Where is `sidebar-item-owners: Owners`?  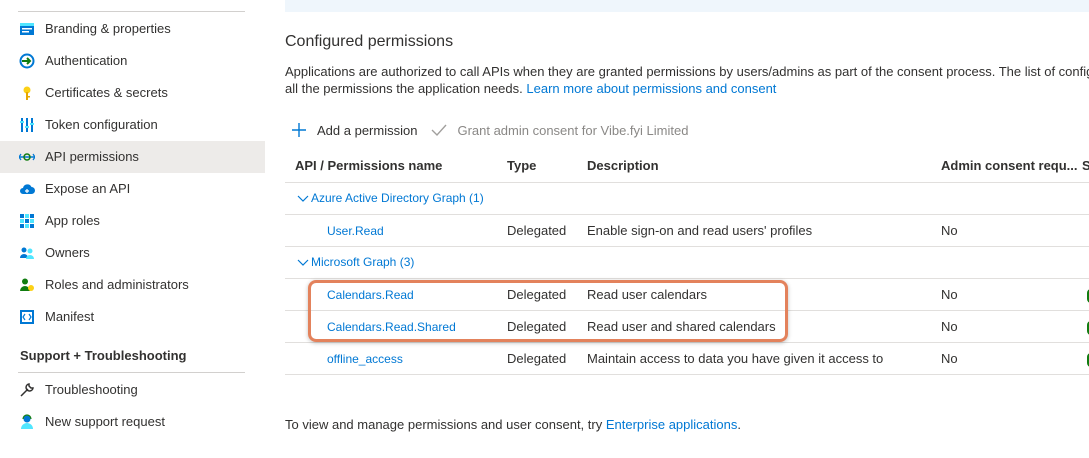 sidebar-item-owners: Owners is located at coordinates (132, 253).